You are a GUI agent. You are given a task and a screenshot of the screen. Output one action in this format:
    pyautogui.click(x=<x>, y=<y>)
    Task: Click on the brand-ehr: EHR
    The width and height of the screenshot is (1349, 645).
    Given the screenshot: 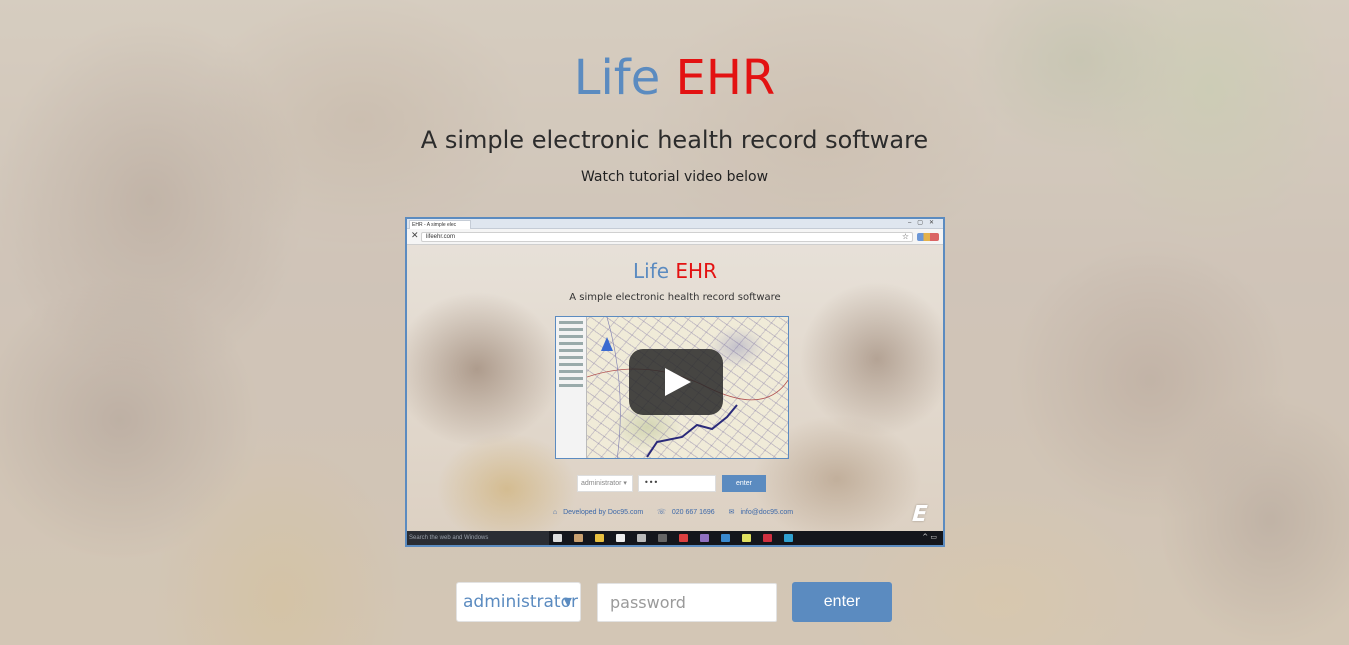 What is the action you would take?
    pyautogui.click(x=725, y=78)
    